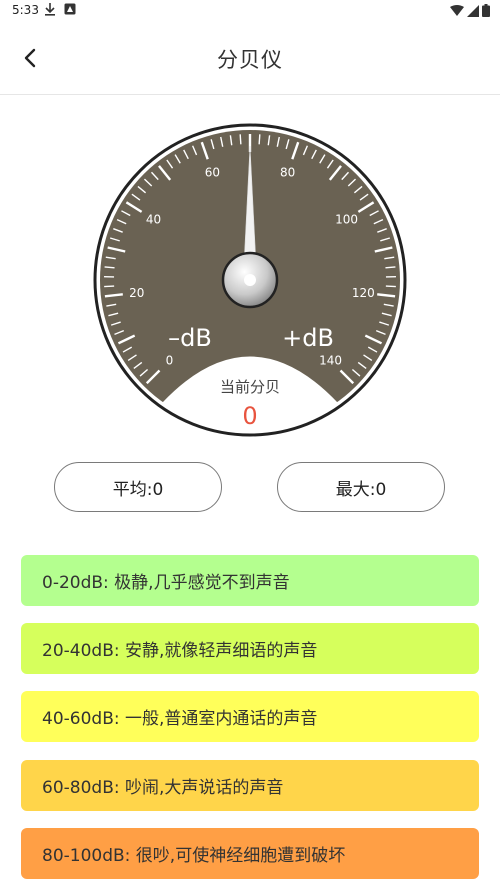 The width and height of the screenshot is (500, 889). I want to click on gauge-tick-label: 20, so click(136, 293).